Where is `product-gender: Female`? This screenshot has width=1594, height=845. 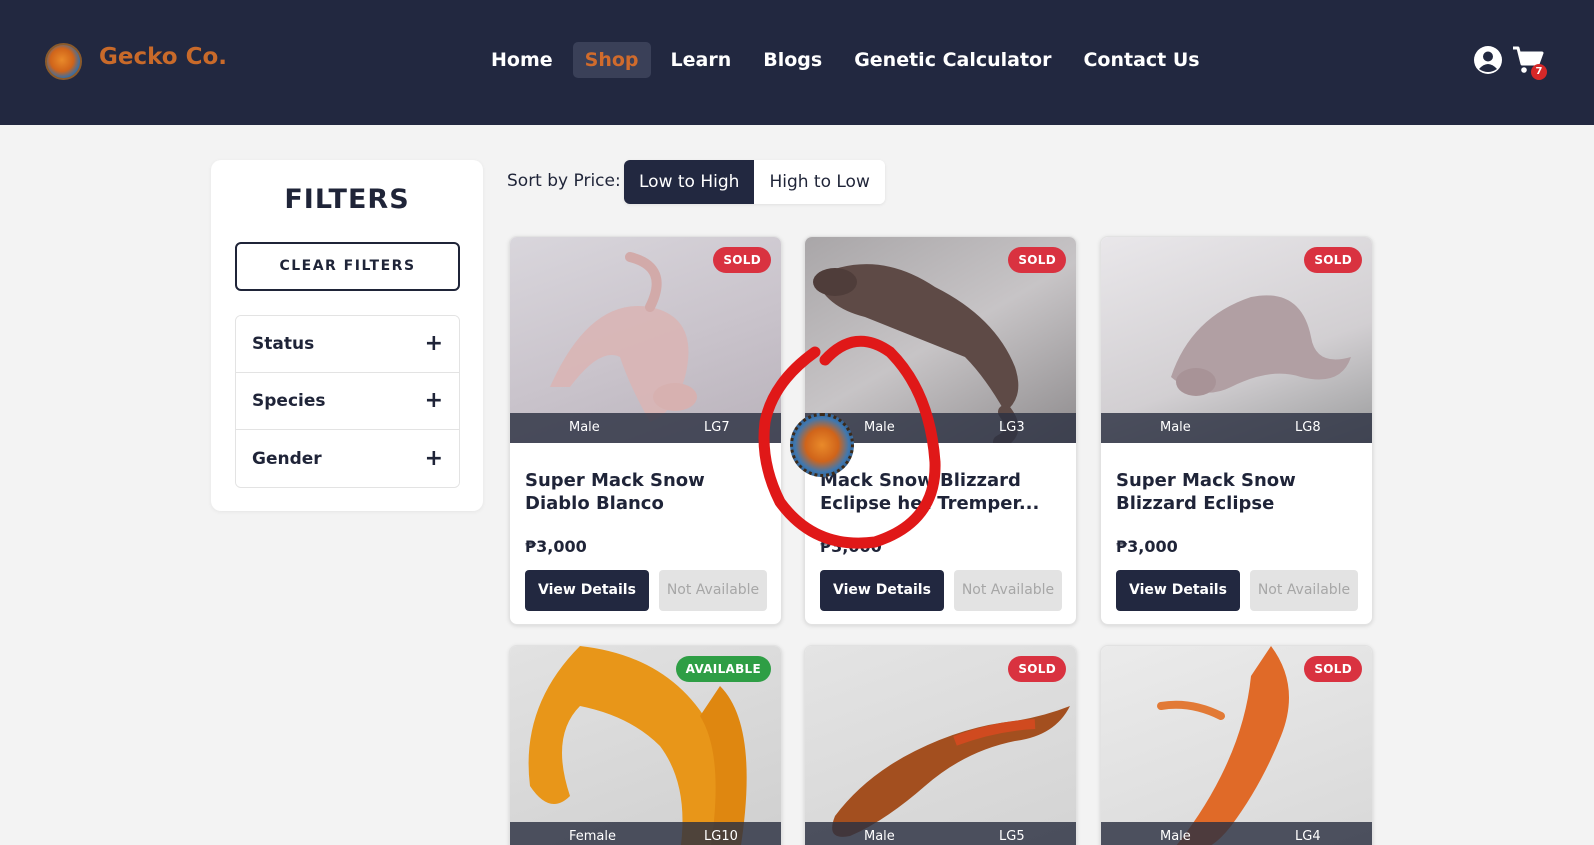
product-gender: Female is located at coordinates (593, 836).